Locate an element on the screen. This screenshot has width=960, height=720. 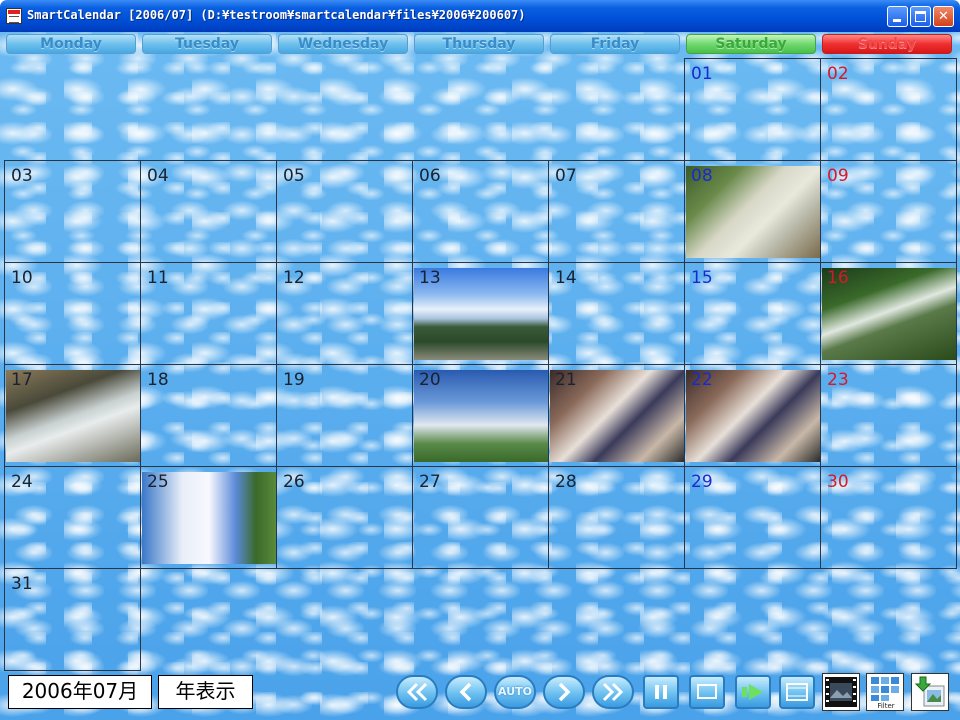
slideshow-button is located at coordinates (841, 692).